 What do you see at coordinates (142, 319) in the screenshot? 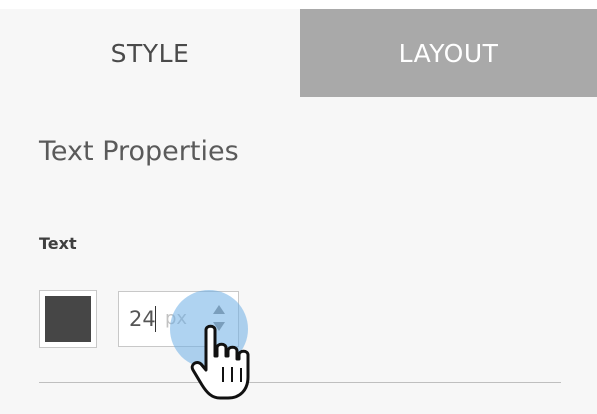
I see `font-size-value: 24` at bounding box center [142, 319].